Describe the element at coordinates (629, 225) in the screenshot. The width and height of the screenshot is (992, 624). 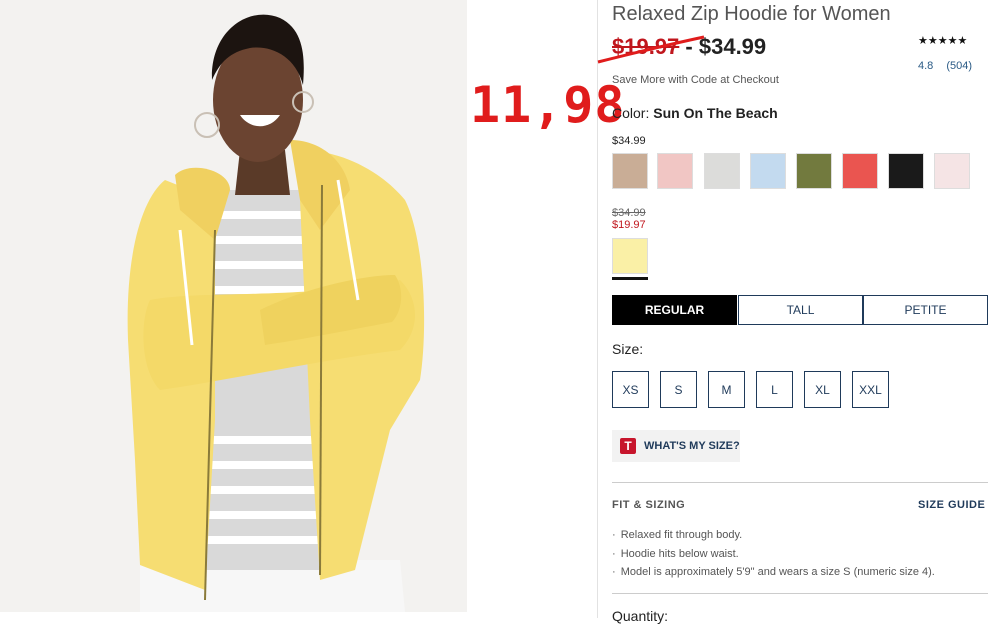
I see `sale-price: $19.97` at that location.